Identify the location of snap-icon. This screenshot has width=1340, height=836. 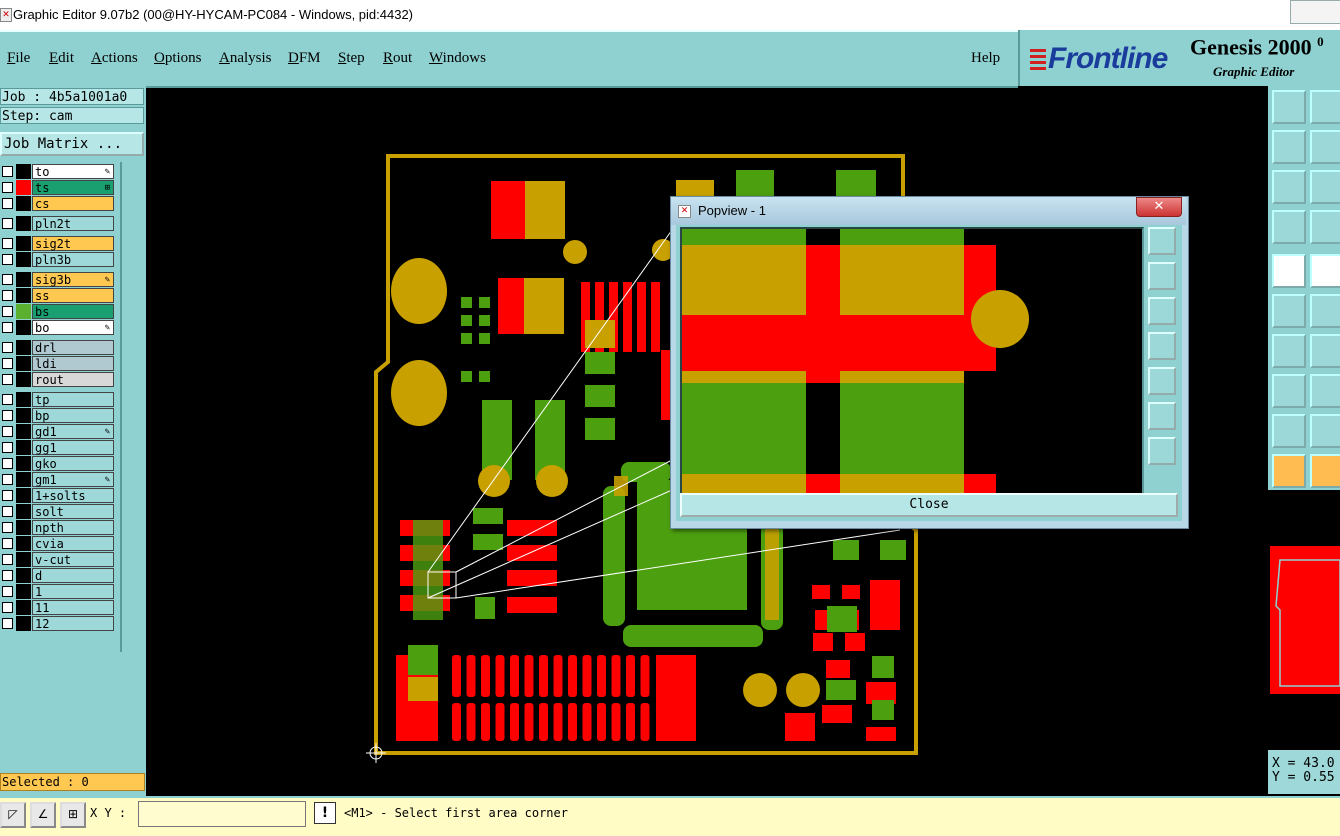
(1289, 271).